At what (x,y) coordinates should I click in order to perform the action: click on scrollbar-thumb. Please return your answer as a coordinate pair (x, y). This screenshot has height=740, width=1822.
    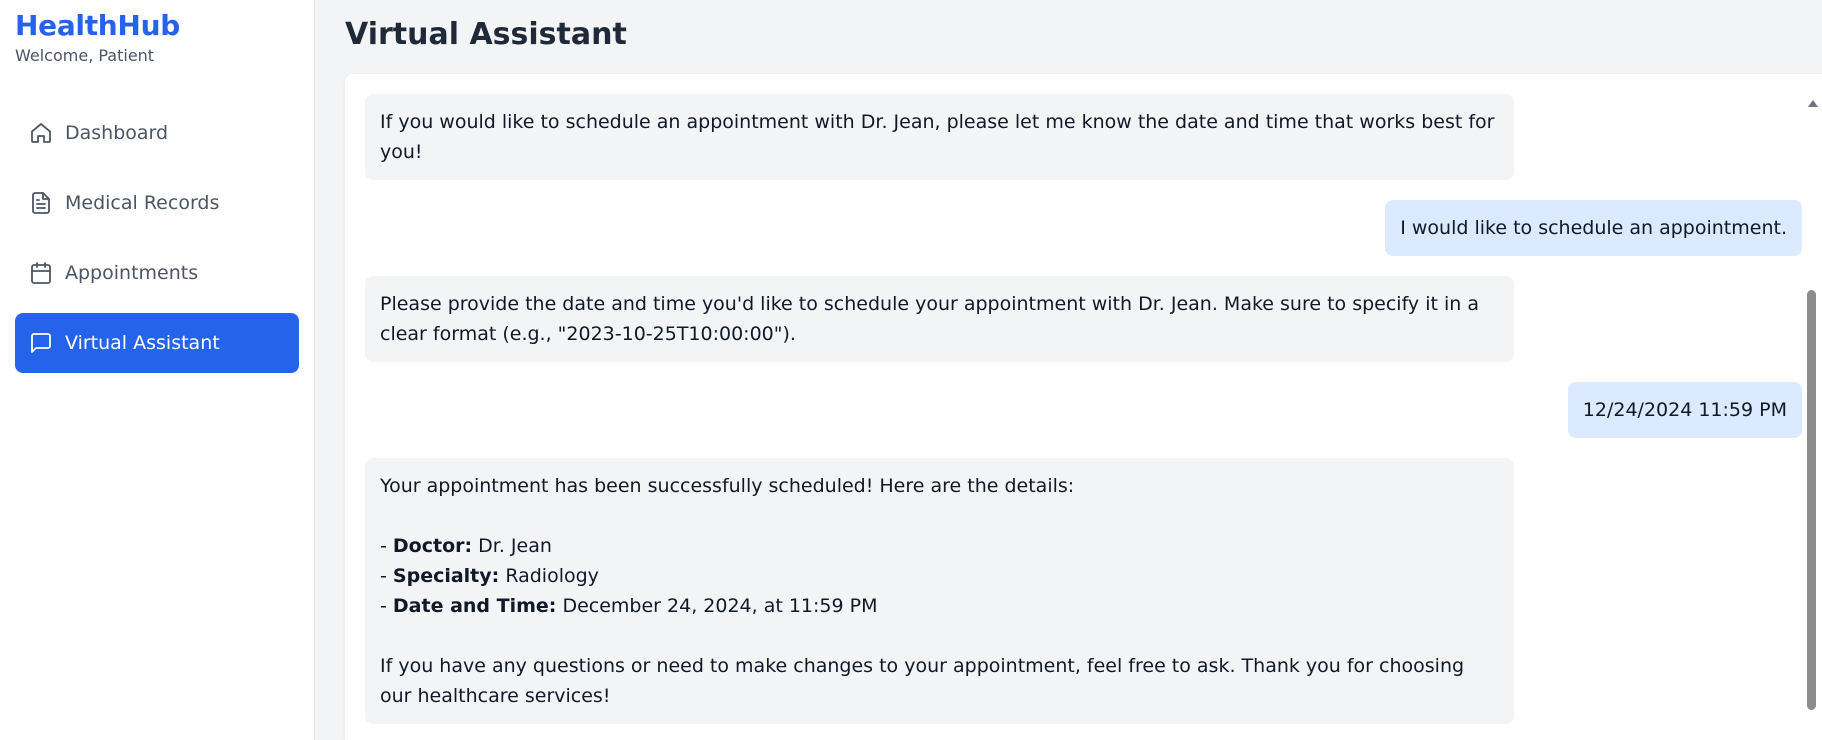
    Looking at the image, I should click on (1811, 500).